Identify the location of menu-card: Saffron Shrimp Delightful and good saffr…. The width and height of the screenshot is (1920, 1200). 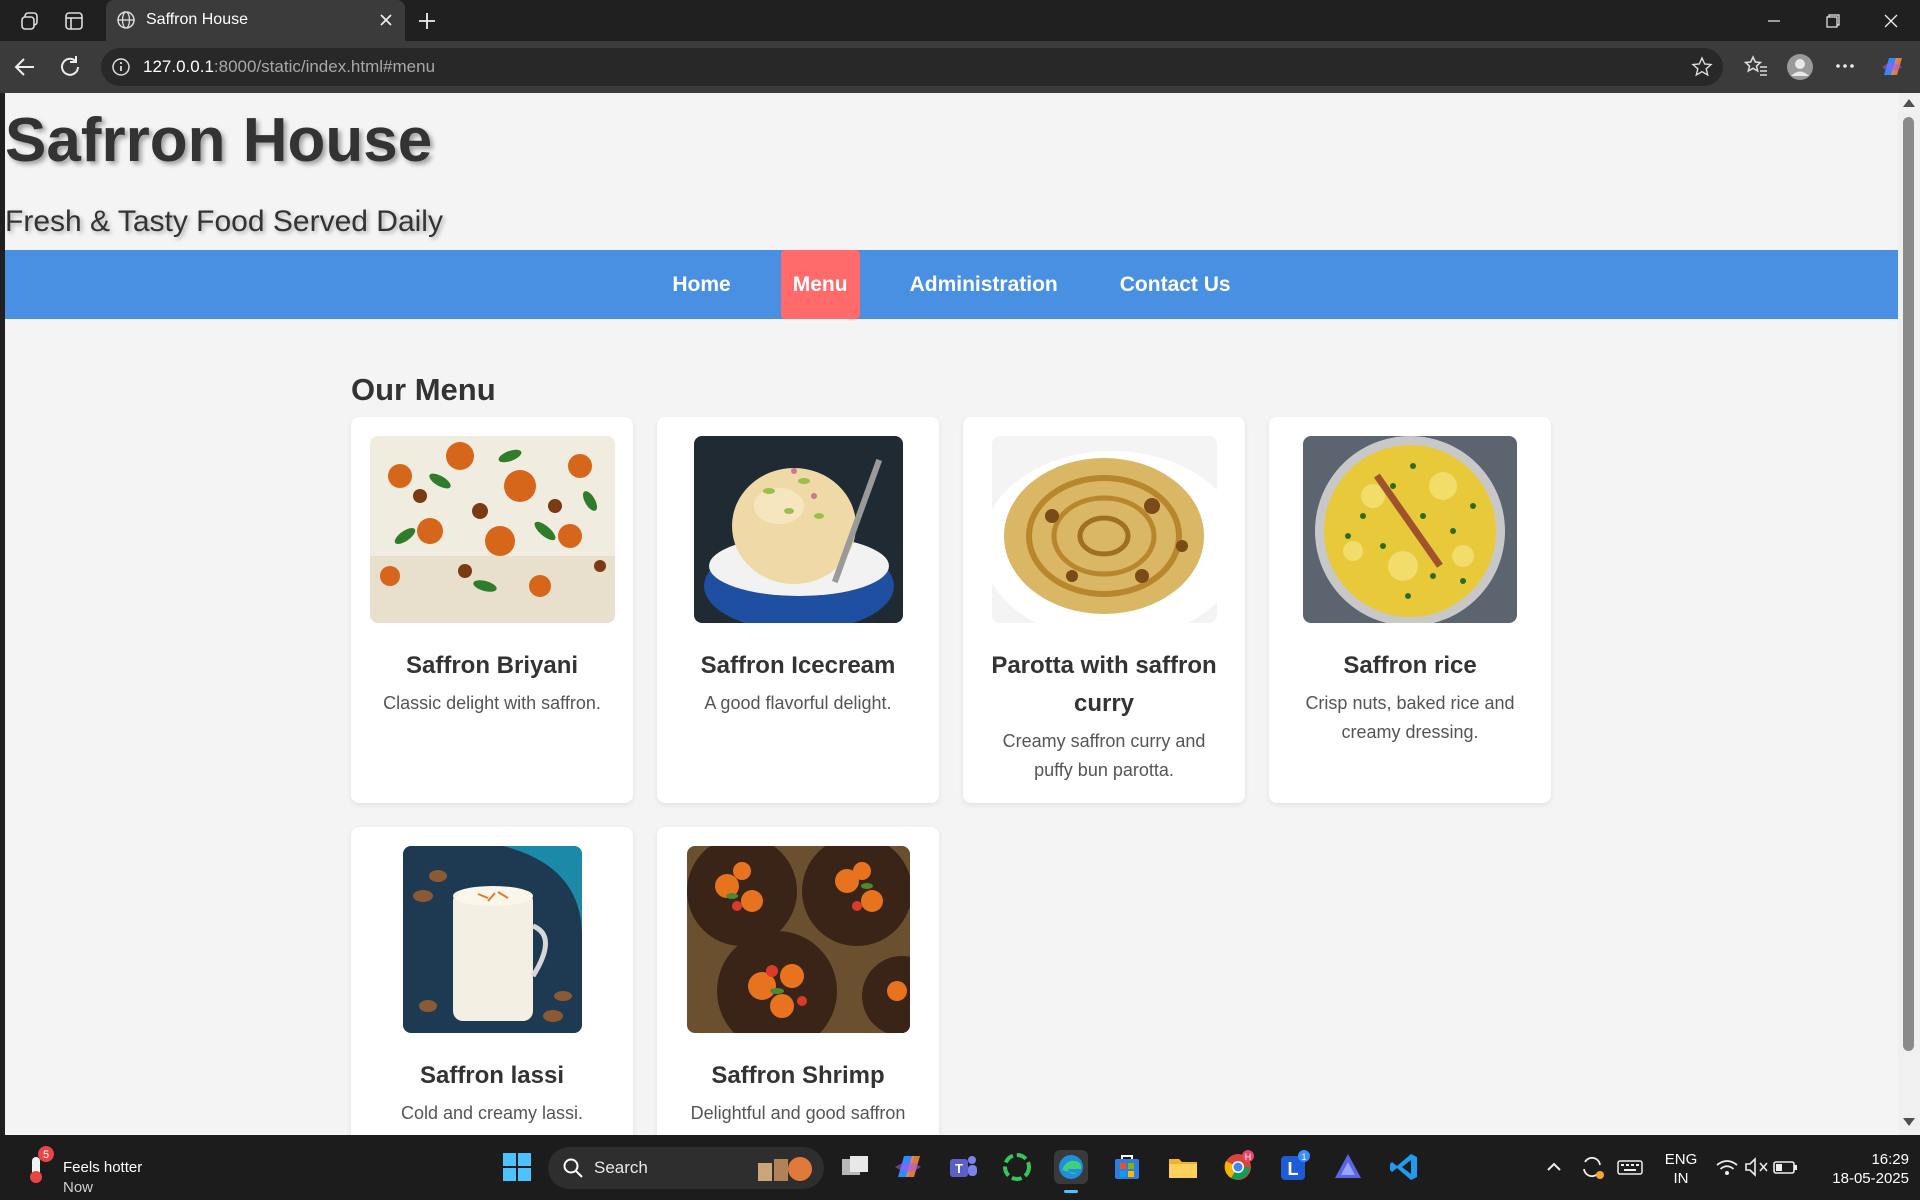
(798, 981).